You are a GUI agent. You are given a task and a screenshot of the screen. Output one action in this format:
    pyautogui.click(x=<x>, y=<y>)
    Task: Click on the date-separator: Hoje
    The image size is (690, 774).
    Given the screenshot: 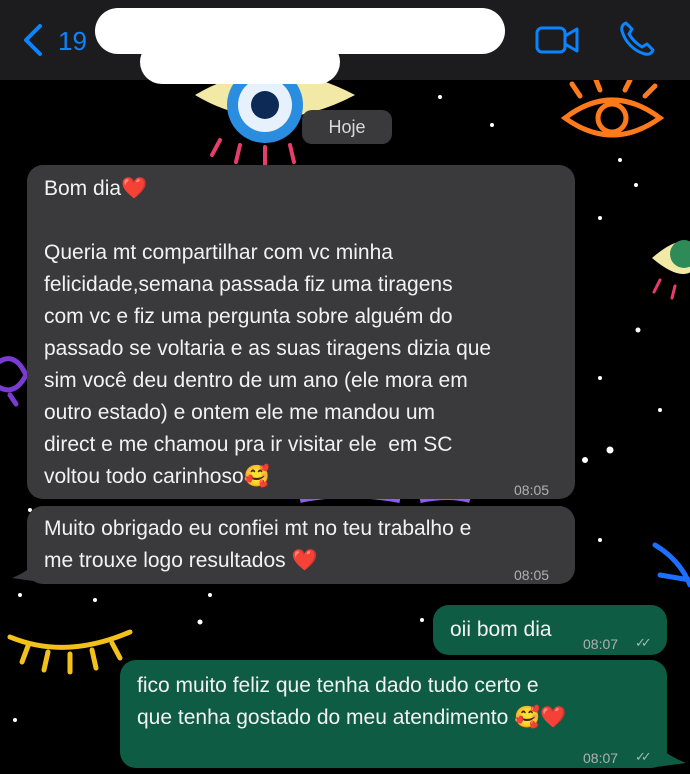 What is the action you would take?
    pyautogui.click(x=347, y=127)
    